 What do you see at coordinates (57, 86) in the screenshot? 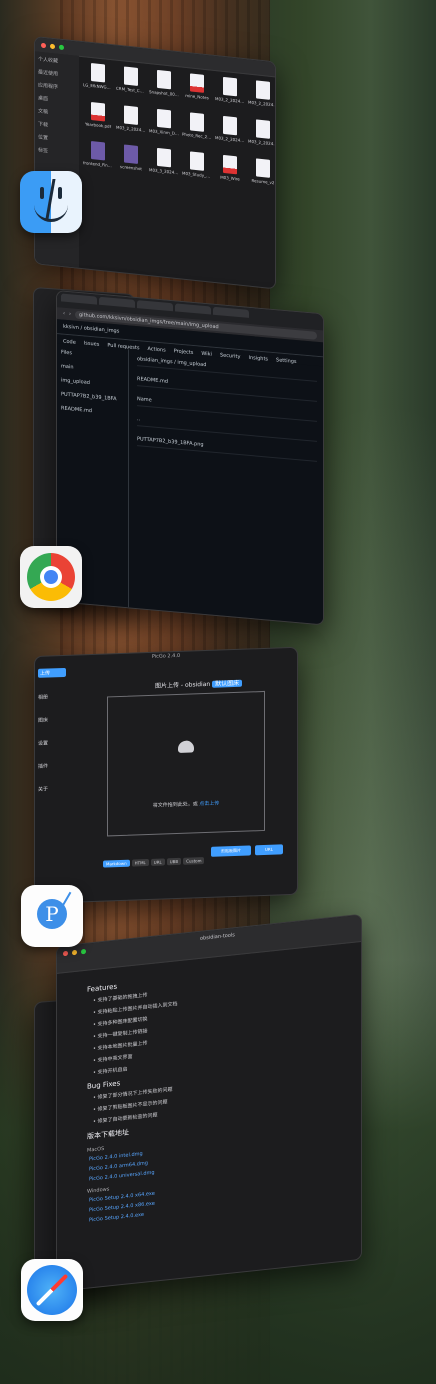
I see `sidebar-item: 应用程序` at bounding box center [57, 86].